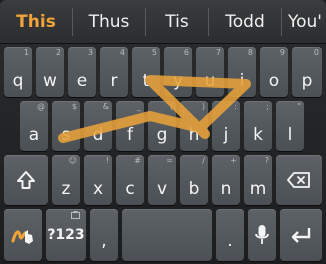 The width and height of the screenshot is (326, 264). What do you see at coordinates (146, 81) in the screenshot?
I see `key-label: t` at bounding box center [146, 81].